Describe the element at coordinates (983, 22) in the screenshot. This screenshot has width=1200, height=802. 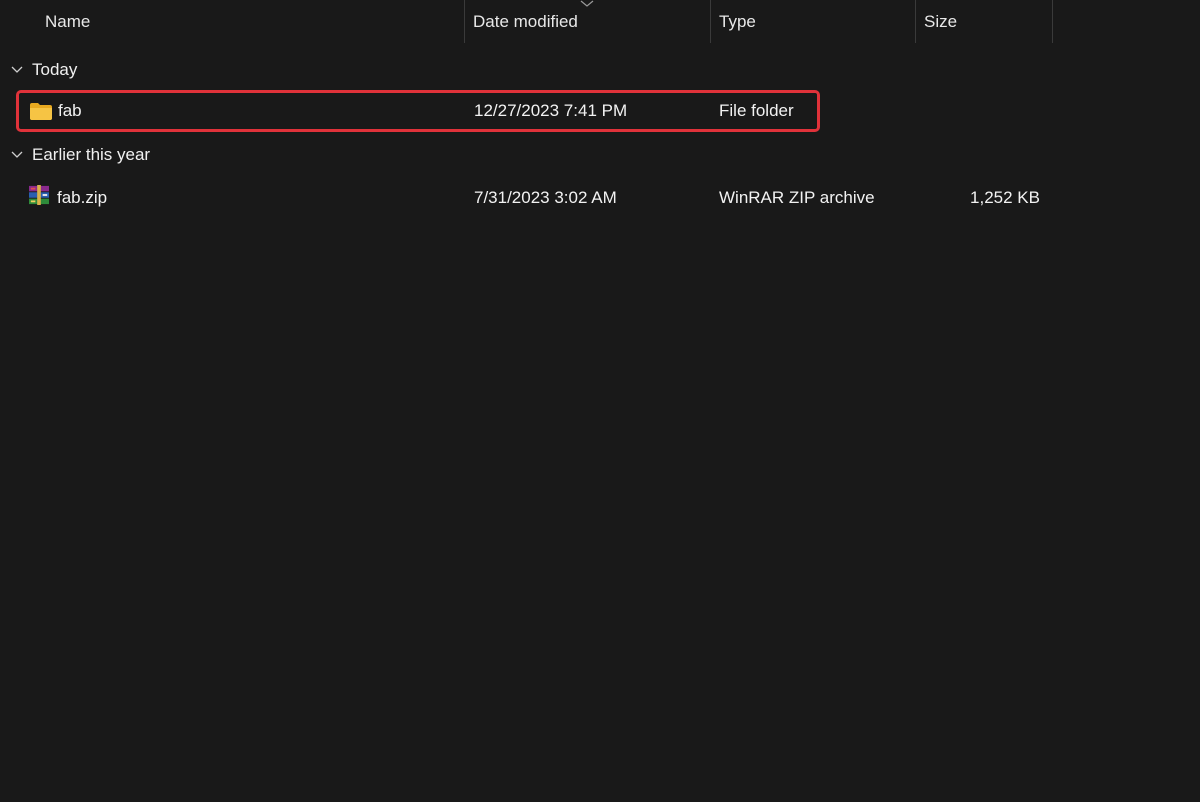
I see `column-header-size: Size` at that location.